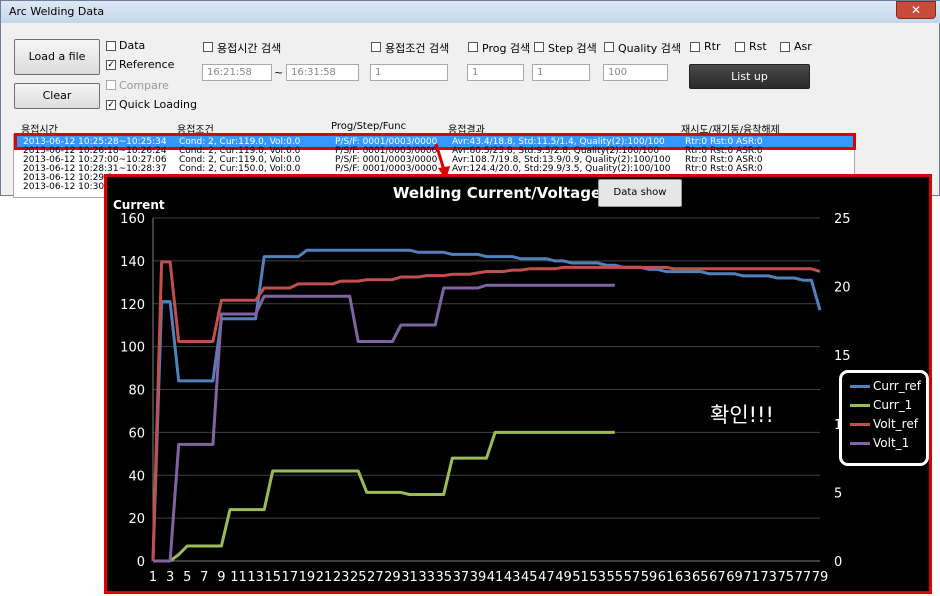 The width and height of the screenshot is (940, 596). What do you see at coordinates (187, 577) in the screenshot?
I see `x-tick-label: 5` at bounding box center [187, 577].